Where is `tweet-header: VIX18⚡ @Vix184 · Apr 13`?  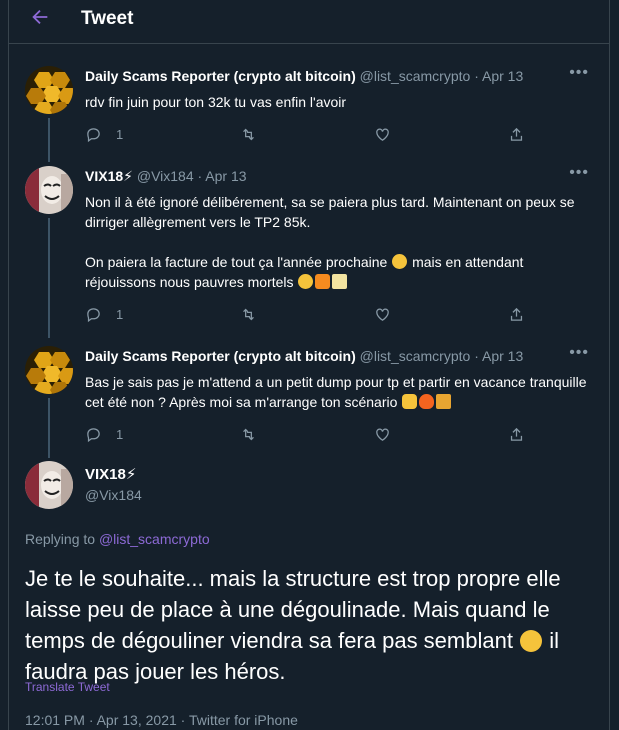 tweet-header: VIX18⚡ @Vix184 · Apr 13 is located at coordinates (166, 176).